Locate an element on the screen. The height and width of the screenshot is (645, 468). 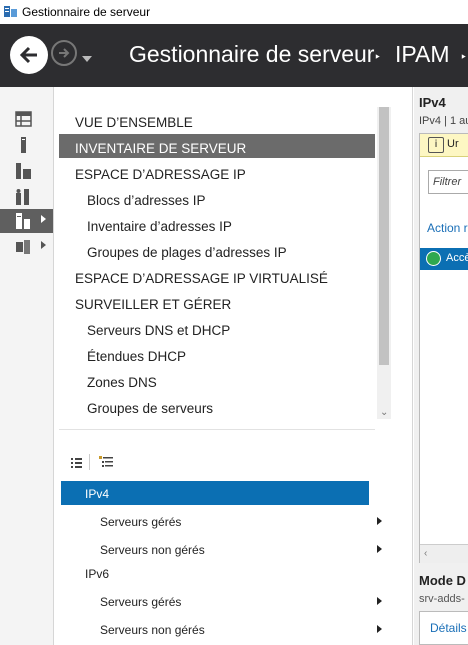
list-item-ipv4-managed: Serveurs gérés is located at coordinates (221, 521).